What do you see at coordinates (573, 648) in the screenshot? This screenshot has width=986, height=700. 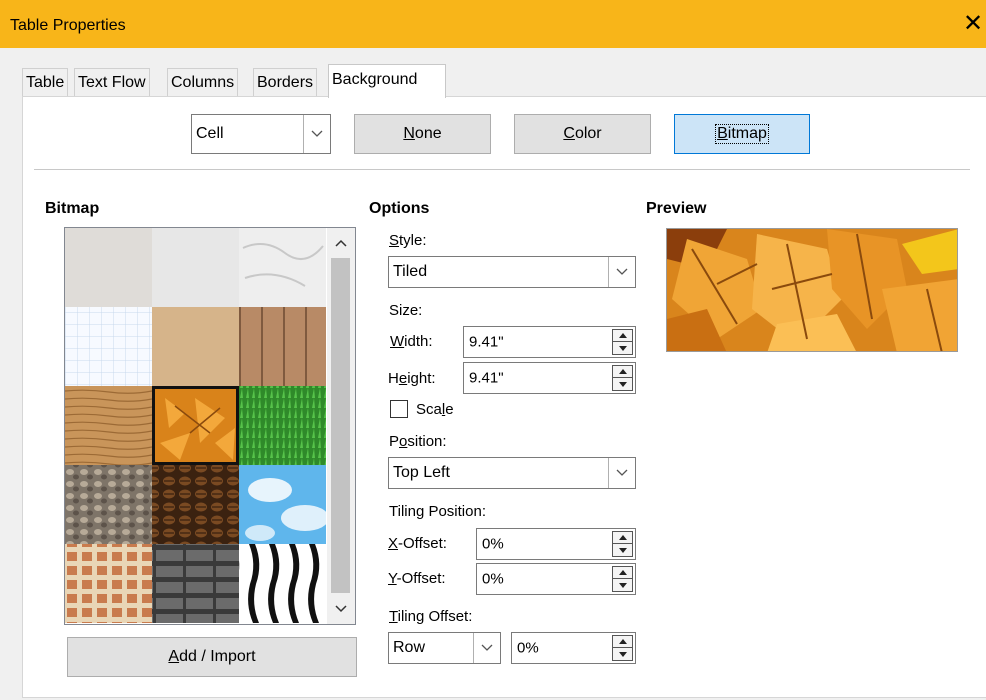 I see `tiling-offset-field: 0%` at bounding box center [573, 648].